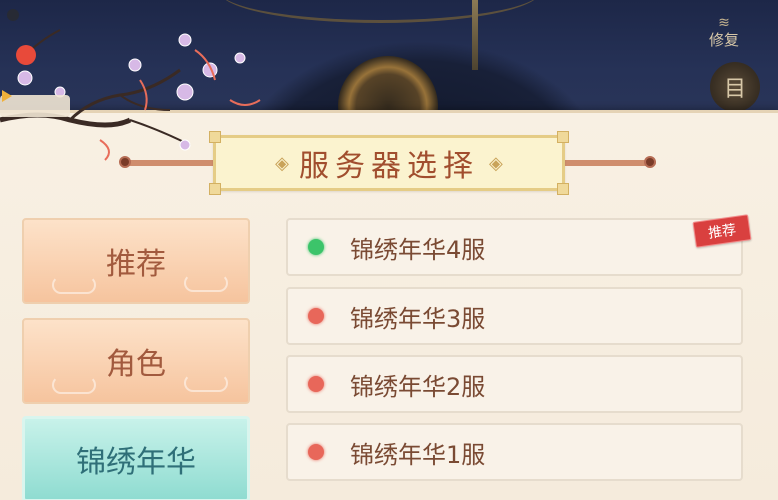 The width and height of the screenshot is (778, 500). What do you see at coordinates (418, 249) in the screenshot?
I see `server-name: 锦绣年华4服` at bounding box center [418, 249].